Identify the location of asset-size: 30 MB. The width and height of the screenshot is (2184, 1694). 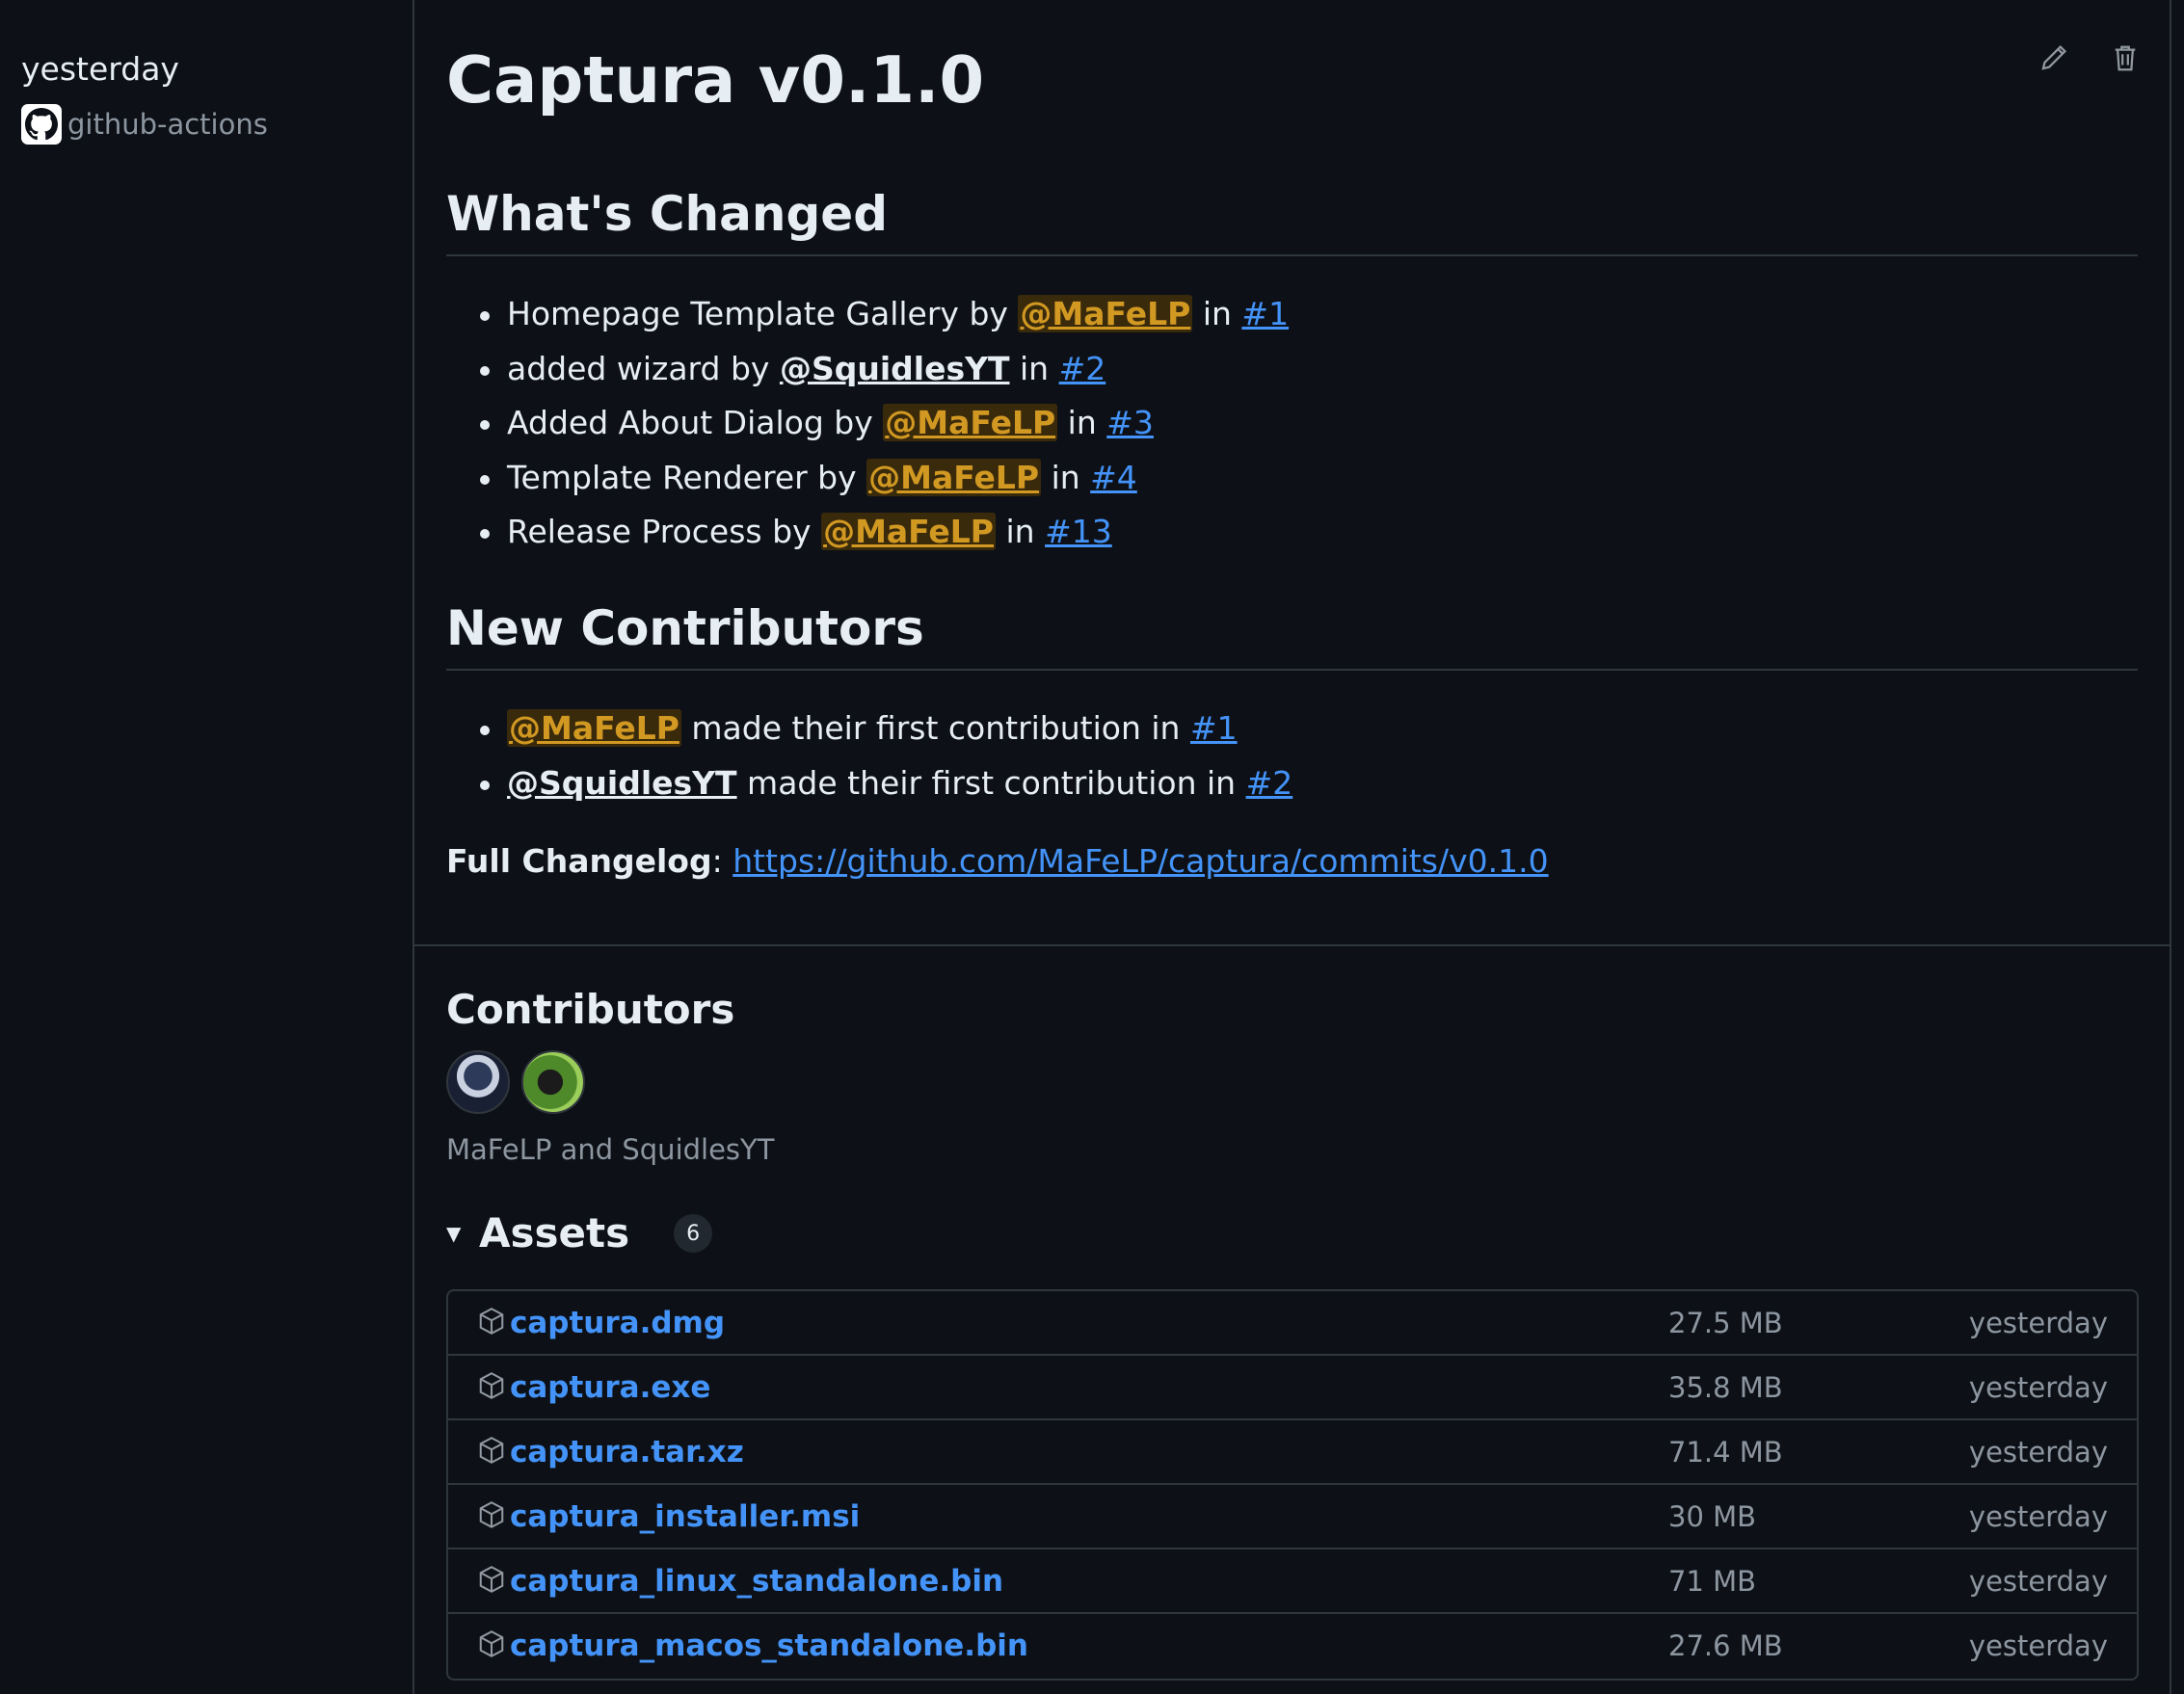
(1713, 1517).